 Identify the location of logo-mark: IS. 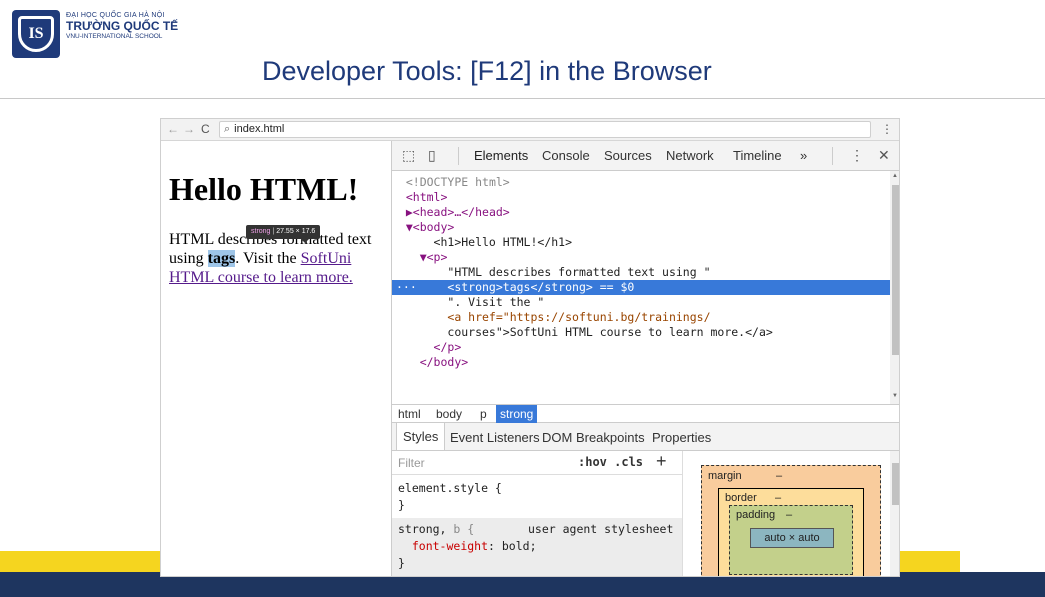
(36, 34).